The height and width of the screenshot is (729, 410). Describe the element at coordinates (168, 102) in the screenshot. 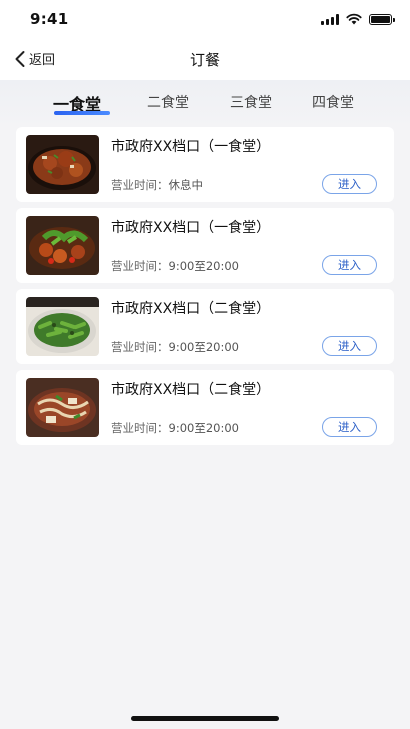

I see `tab-canteen-2: 二食堂` at that location.